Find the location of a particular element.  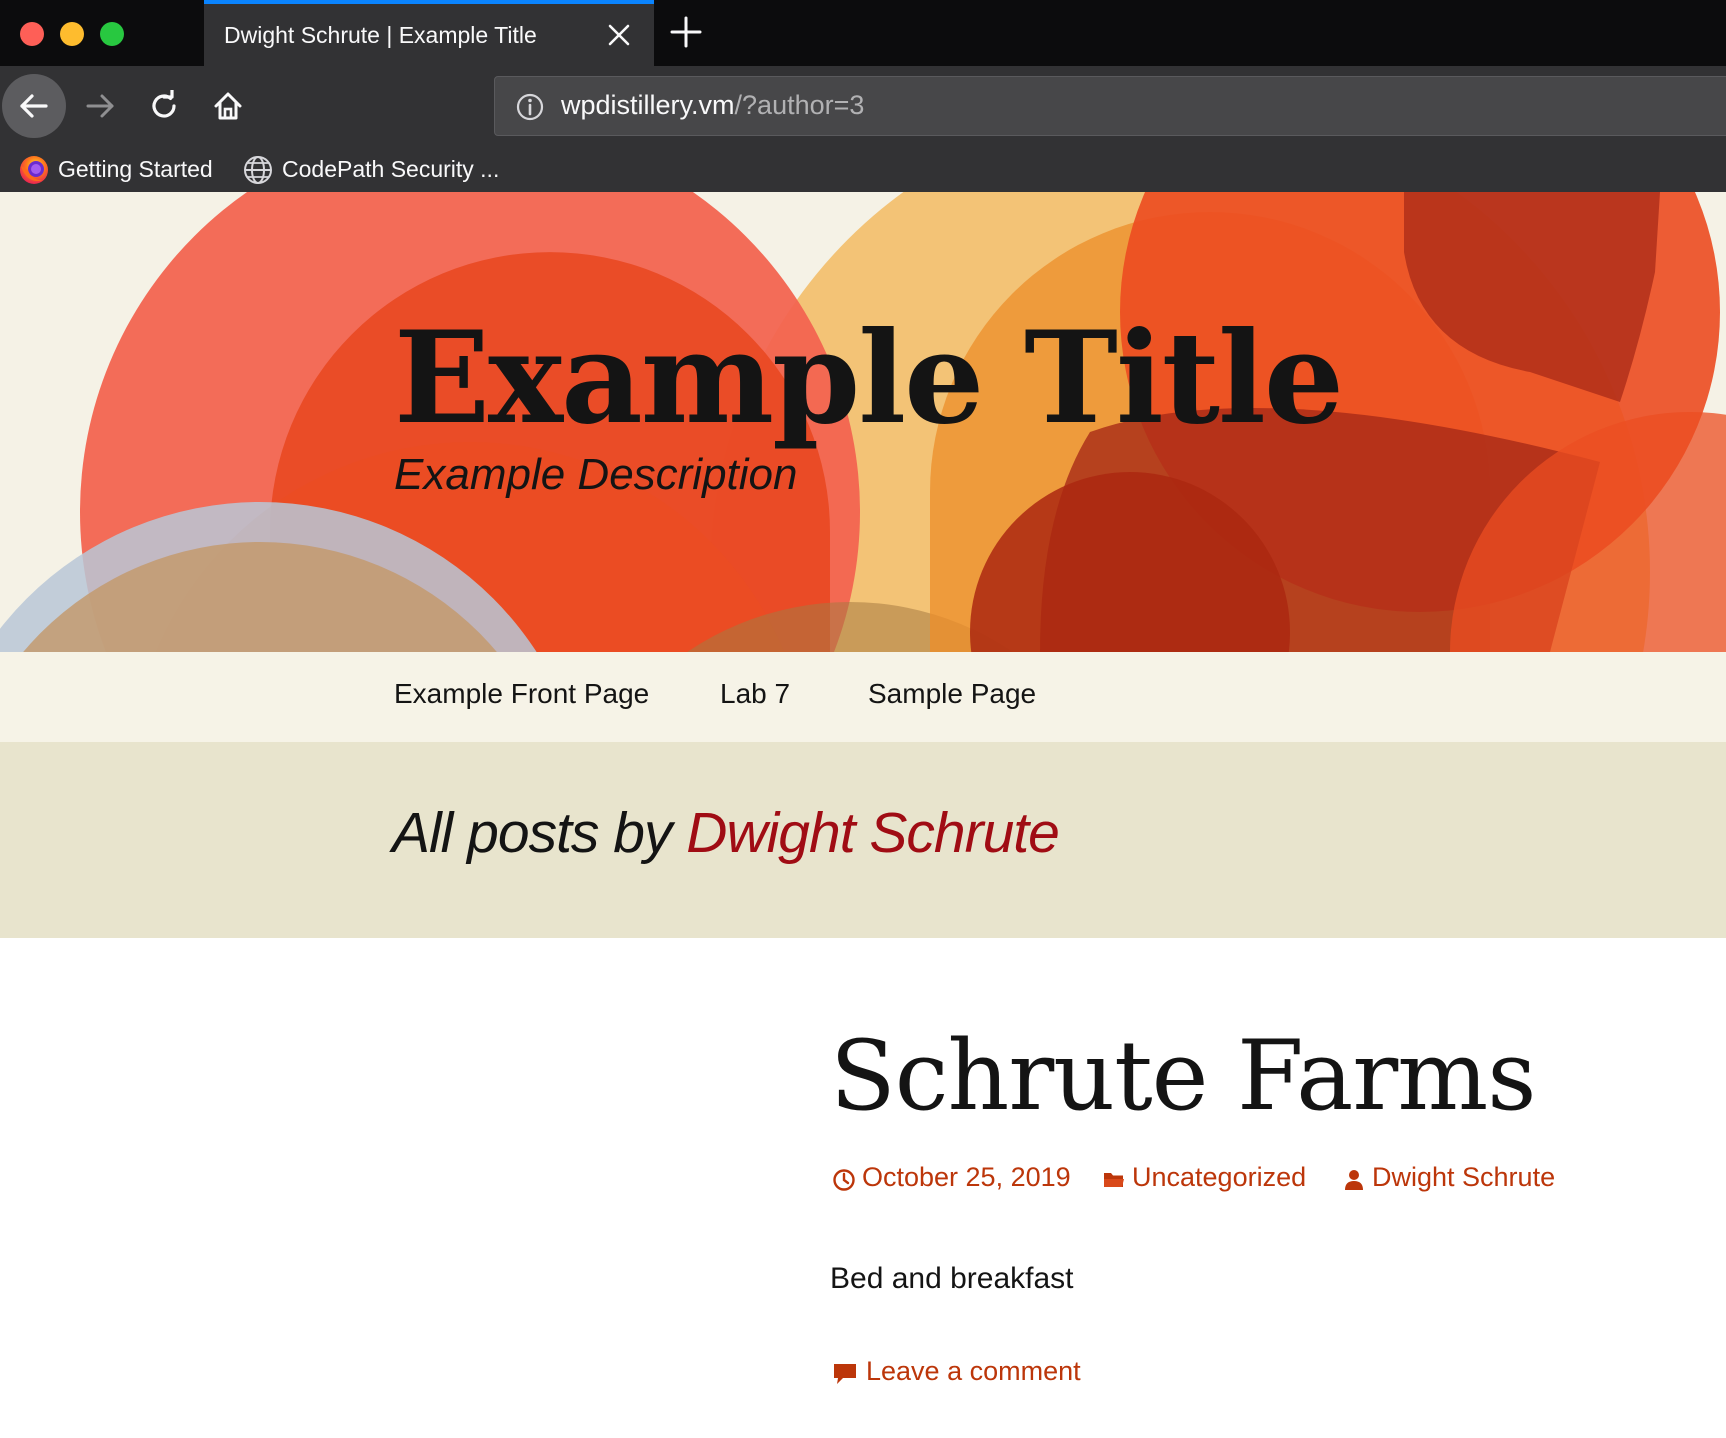

leave-comment-link: Leave a comment is located at coordinates (962, 1374).